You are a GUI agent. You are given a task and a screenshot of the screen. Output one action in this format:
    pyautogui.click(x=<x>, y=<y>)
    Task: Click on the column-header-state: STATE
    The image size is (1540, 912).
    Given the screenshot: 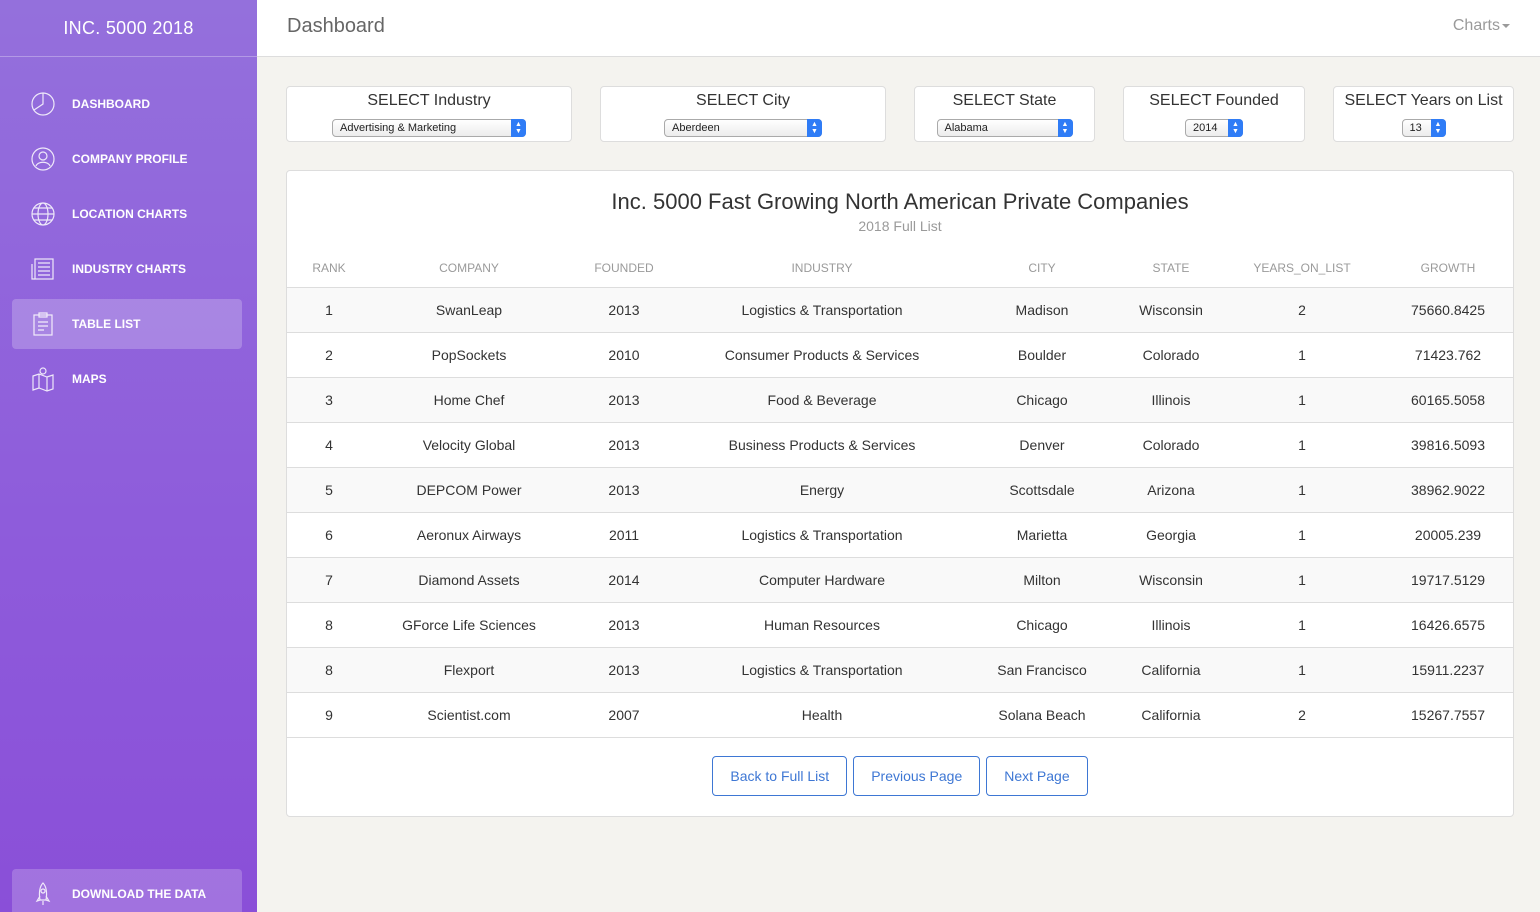 What is the action you would take?
    pyautogui.click(x=1171, y=274)
    